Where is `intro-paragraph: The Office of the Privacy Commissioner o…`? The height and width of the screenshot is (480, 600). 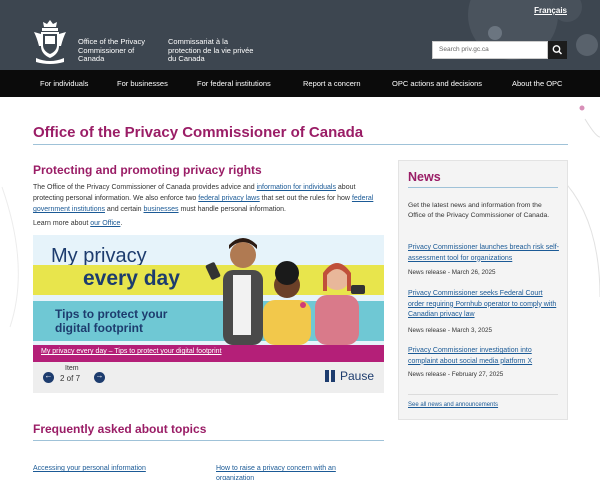
intro-paragraph: The Office of the Privacy Commissioner o… is located at coordinates (208, 198).